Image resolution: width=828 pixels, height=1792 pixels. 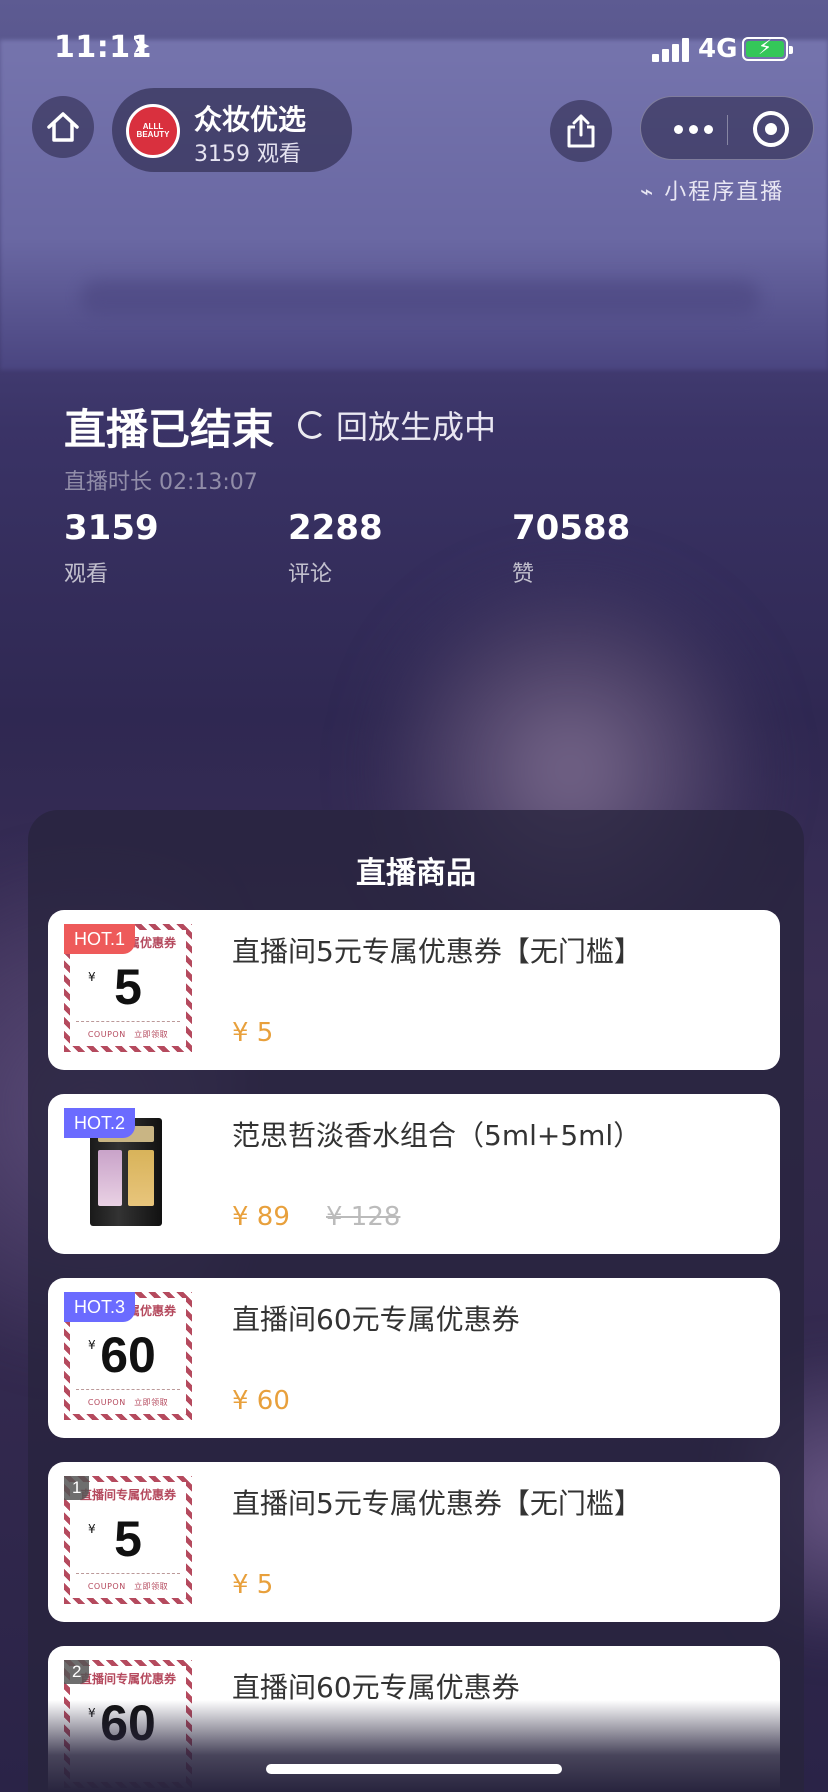 I want to click on product-price: ¥ 60, so click(x=261, y=1401).